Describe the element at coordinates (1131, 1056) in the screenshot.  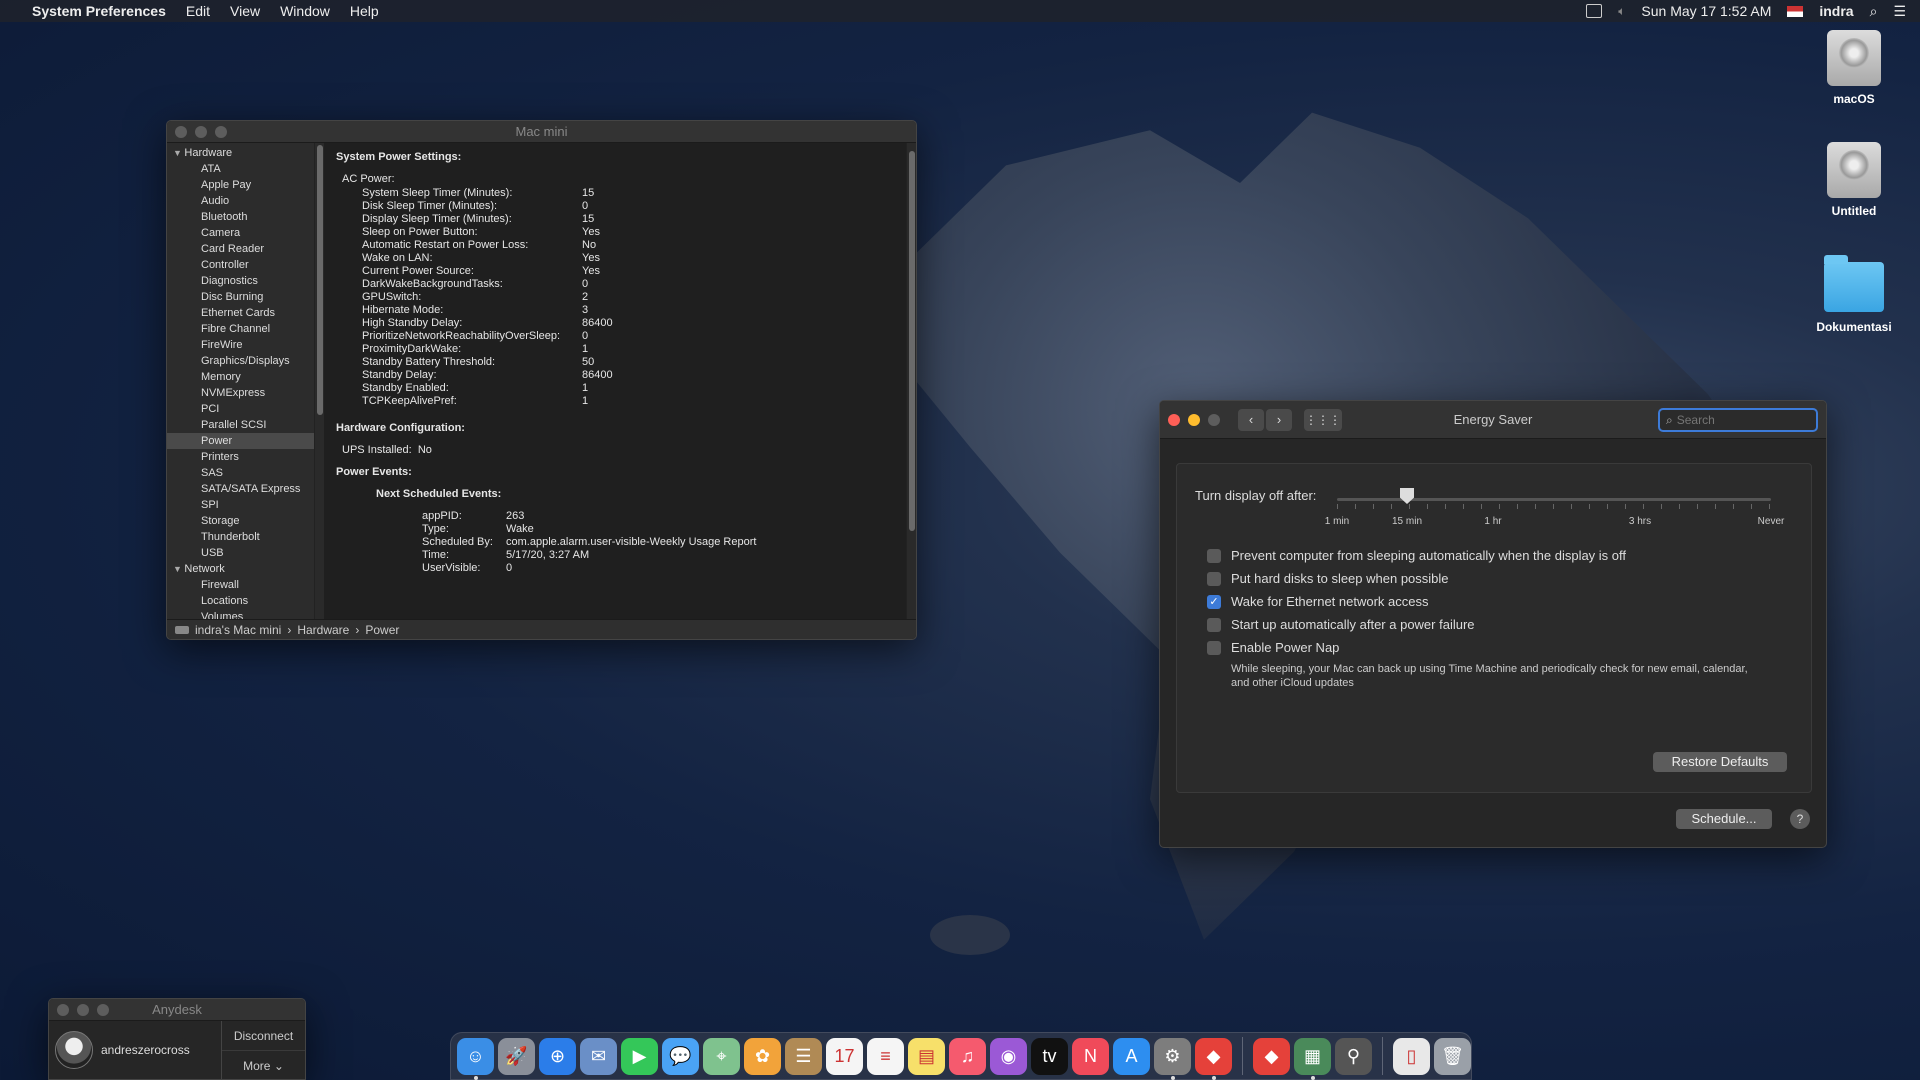
I see `app-store-icon: A` at that location.